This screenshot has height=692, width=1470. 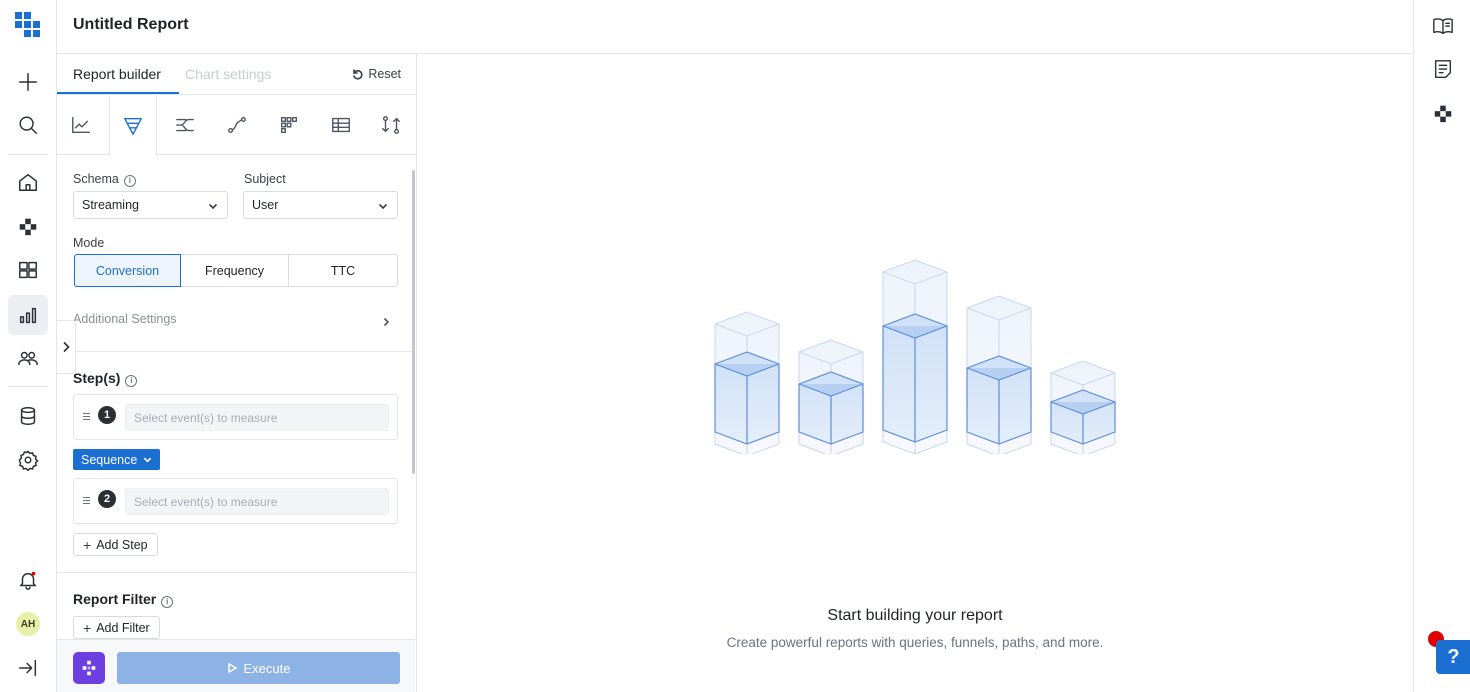 What do you see at coordinates (185, 124) in the screenshot?
I see `flow-icon` at bounding box center [185, 124].